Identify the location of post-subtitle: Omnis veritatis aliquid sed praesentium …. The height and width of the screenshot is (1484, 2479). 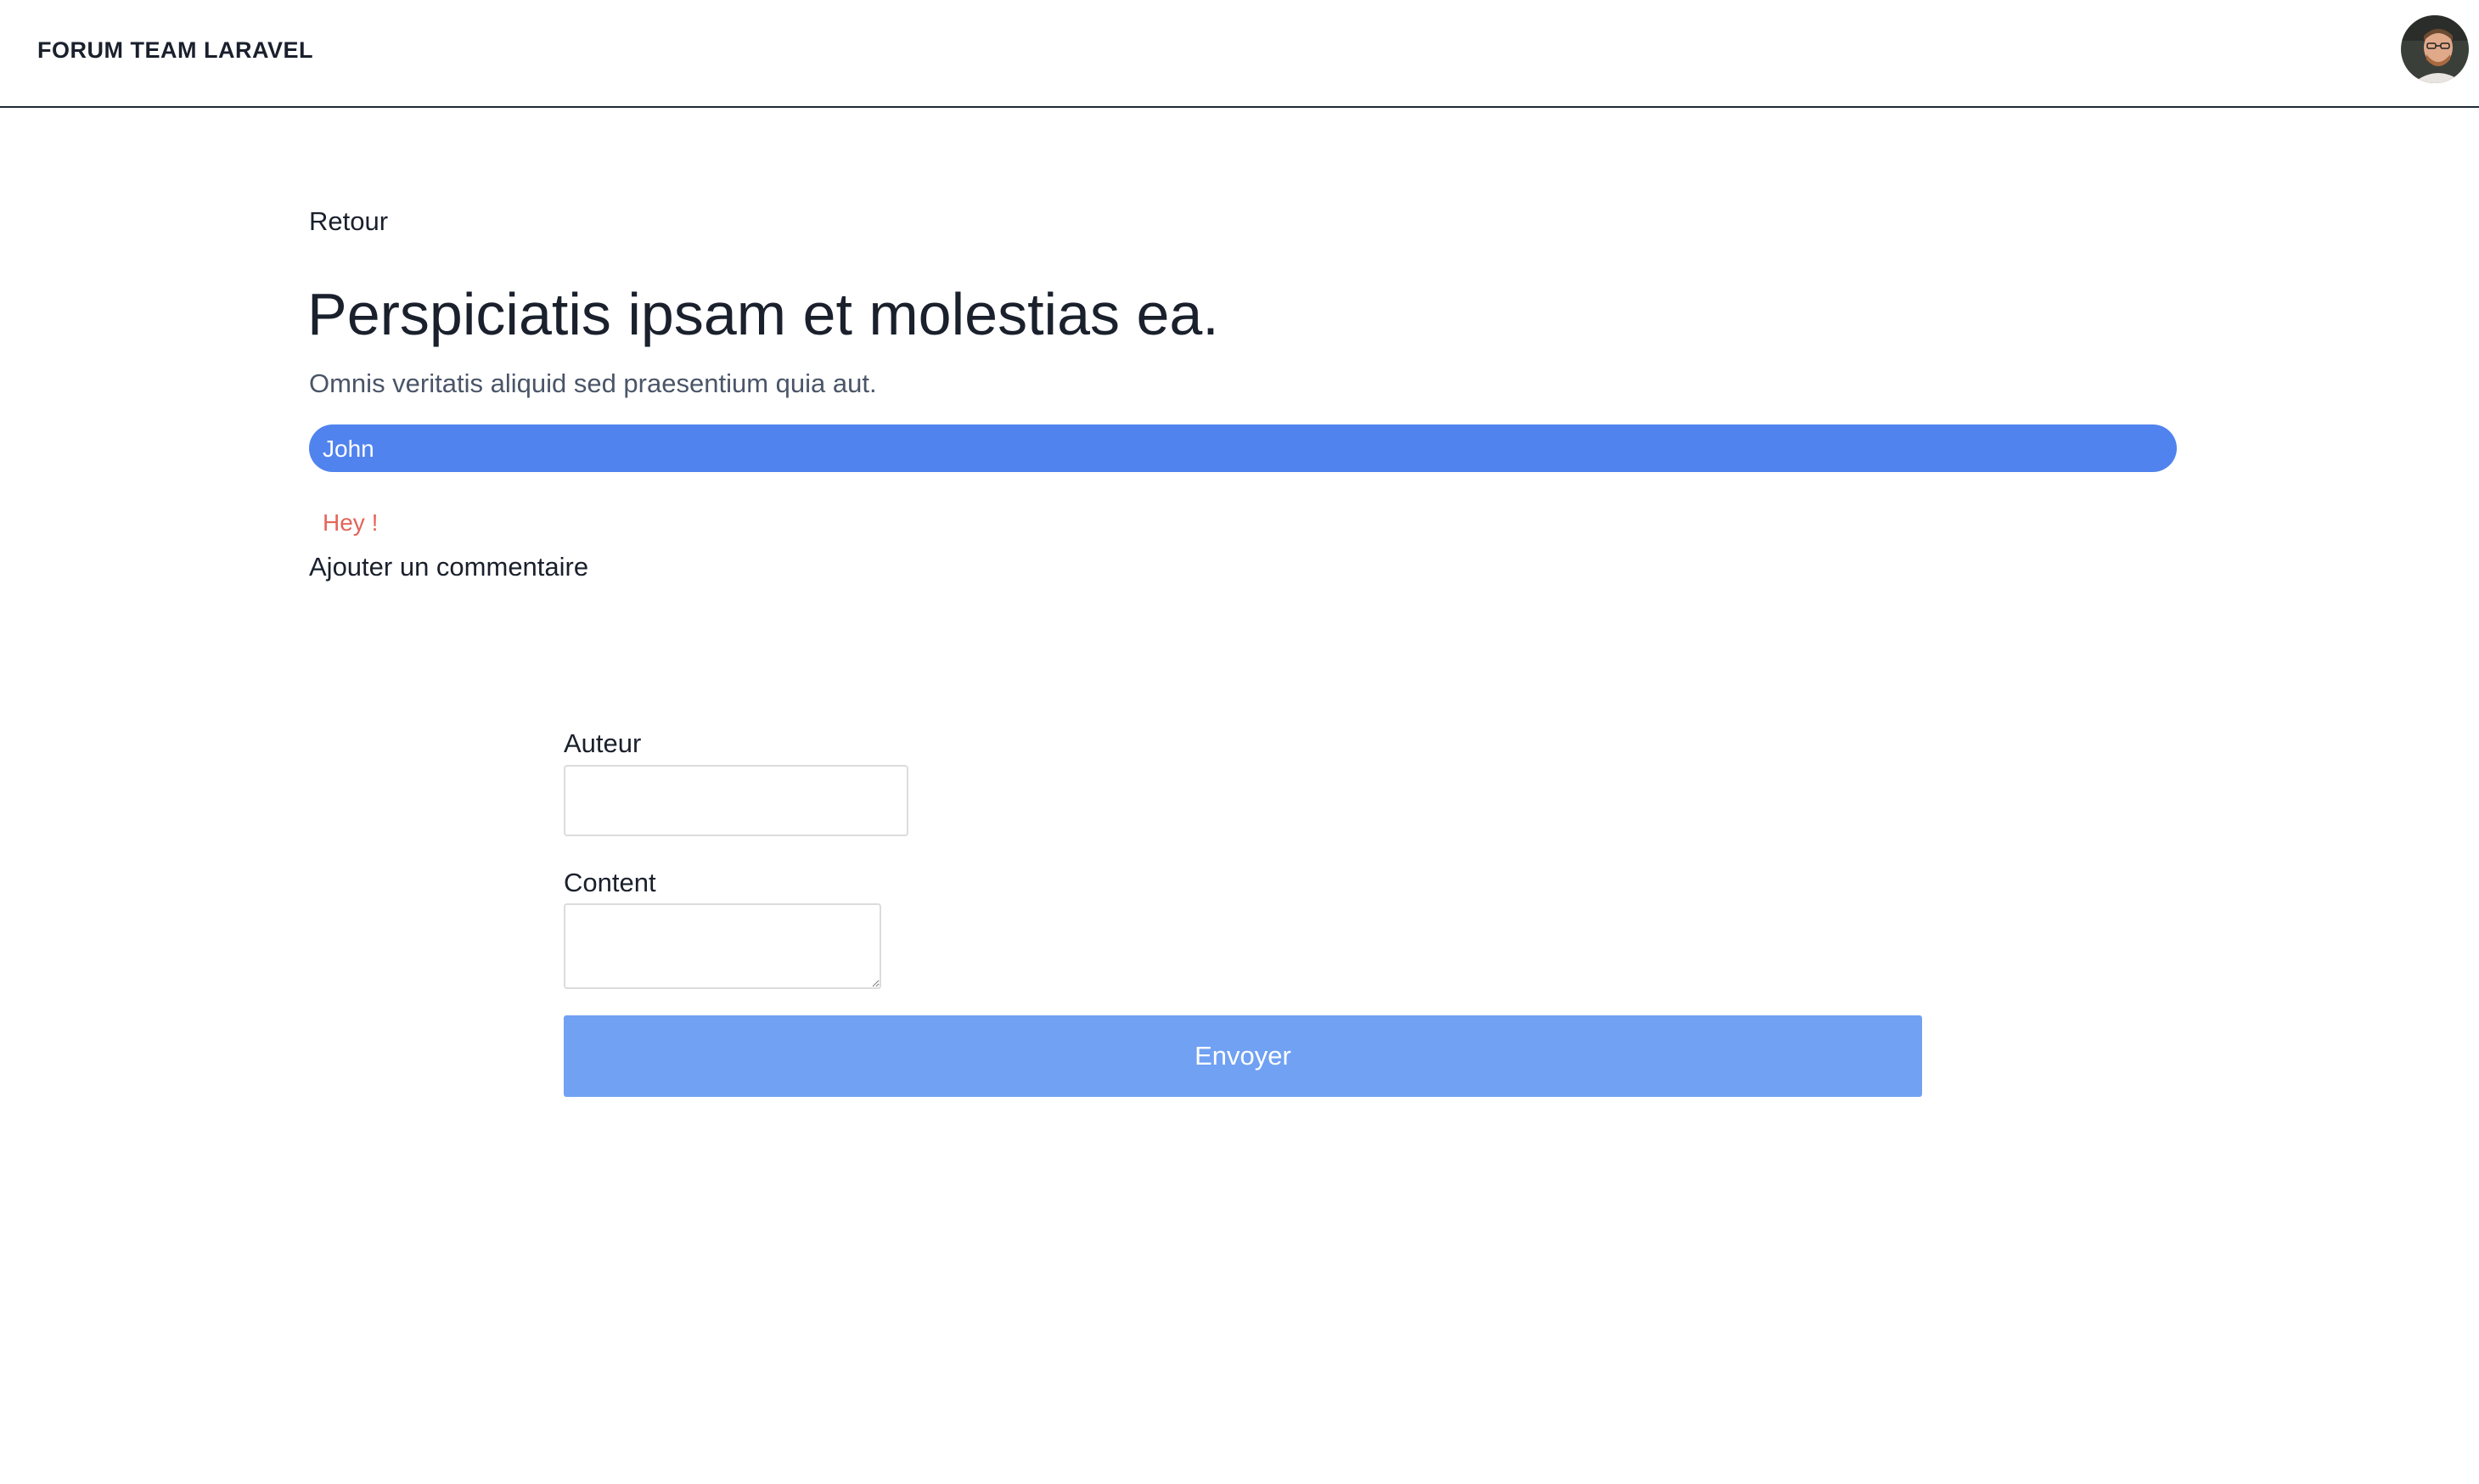
(593, 383).